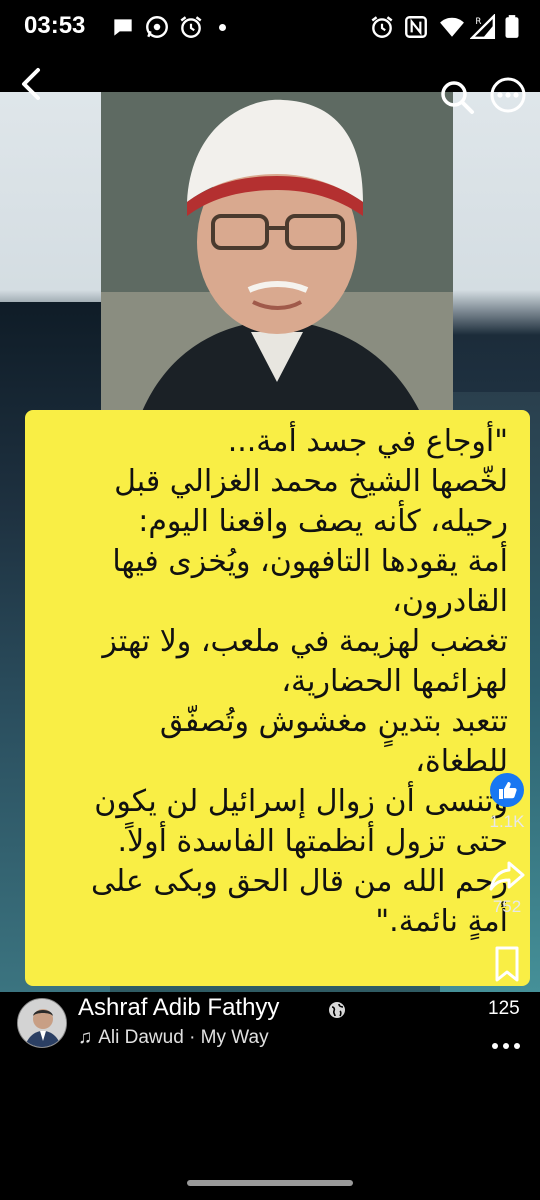  What do you see at coordinates (305, 641) in the screenshot?
I see `quote-line: تغضب لهزيمة في ملعب، ولا تهتز` at bounding box center [305, 641].